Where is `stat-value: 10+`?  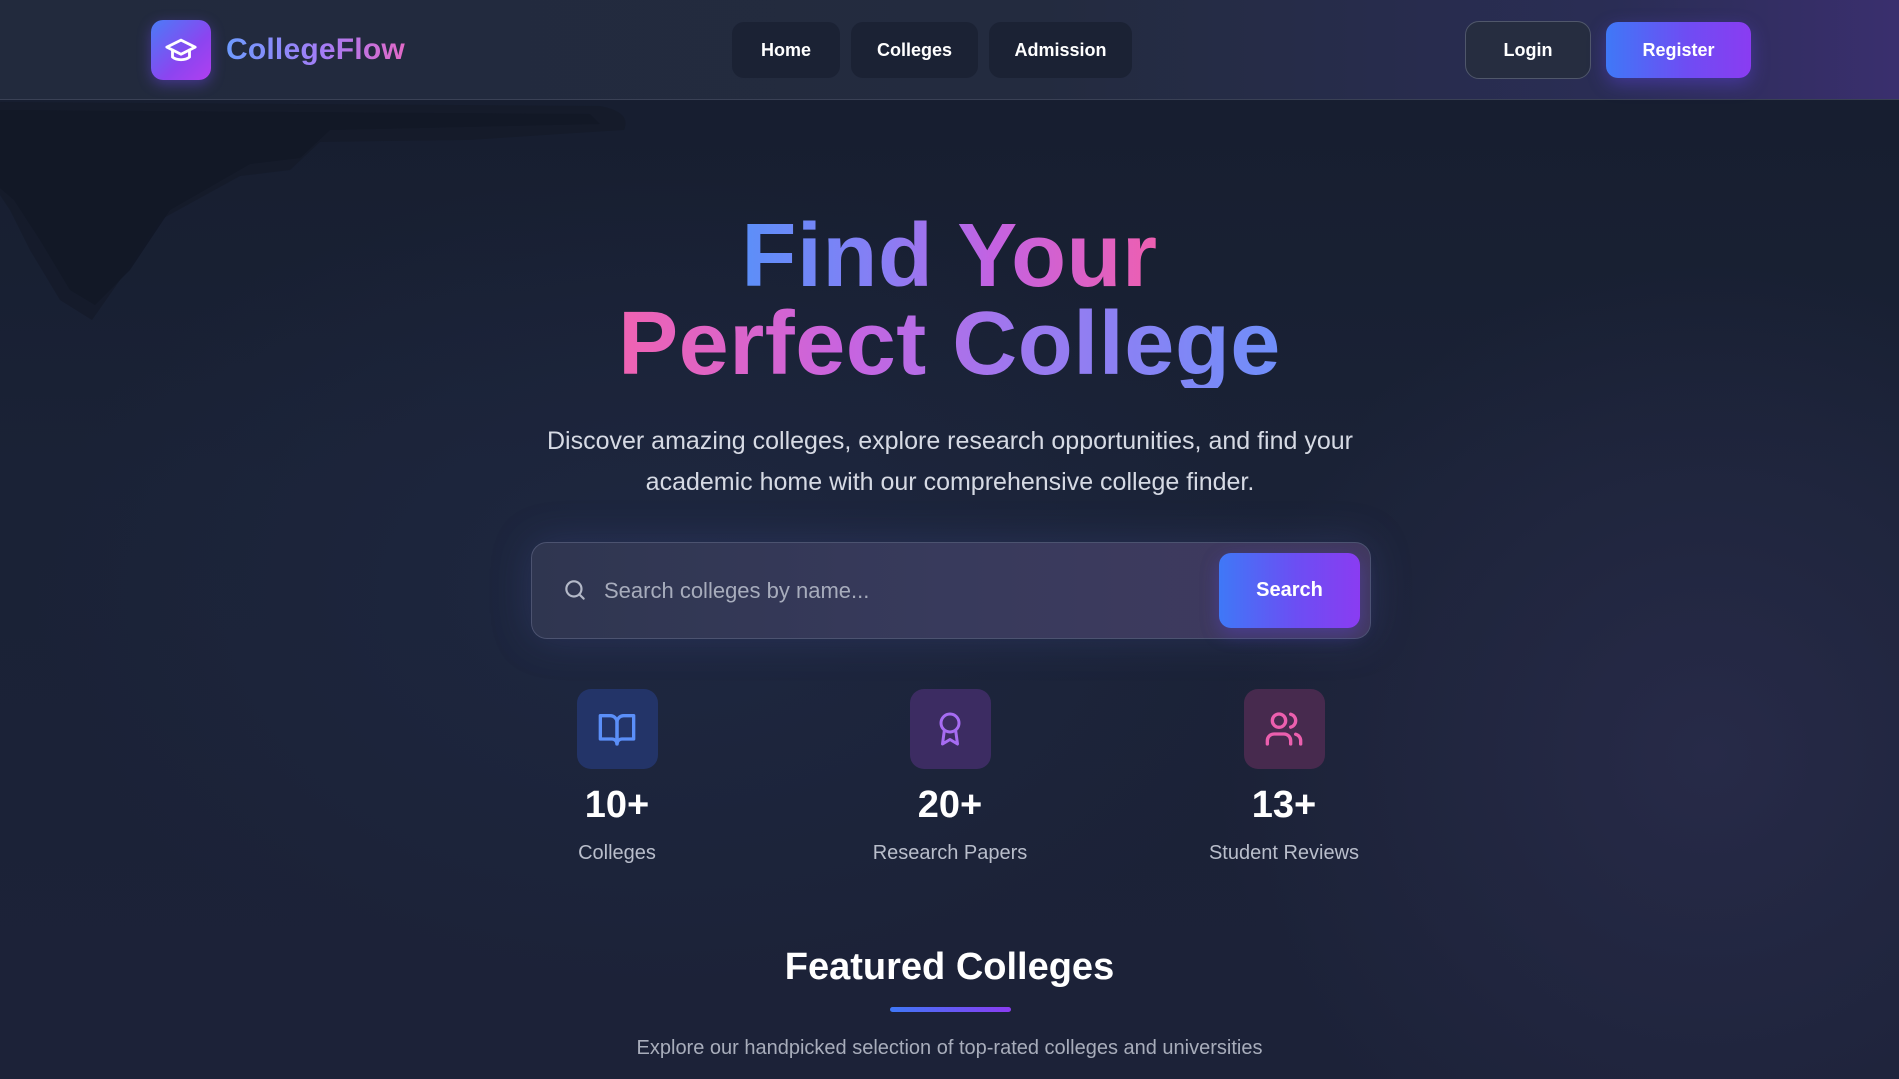 stat-value: 10+ is located at coordinates (617, 805).